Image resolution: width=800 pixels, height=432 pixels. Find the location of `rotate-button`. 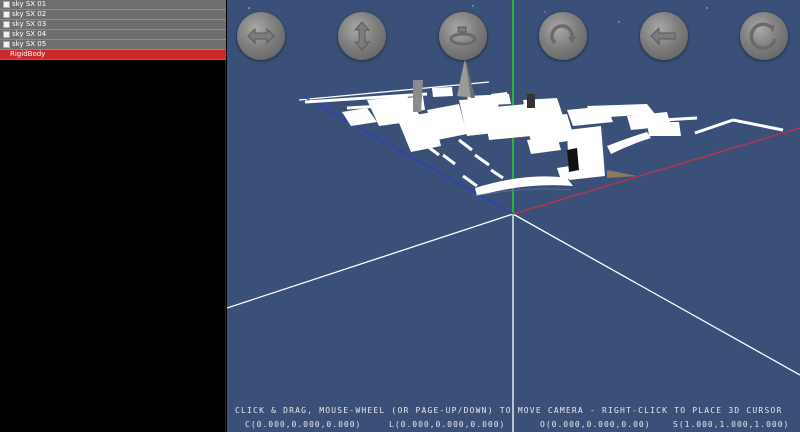

rotate-button is located at coordinates (563, 36).